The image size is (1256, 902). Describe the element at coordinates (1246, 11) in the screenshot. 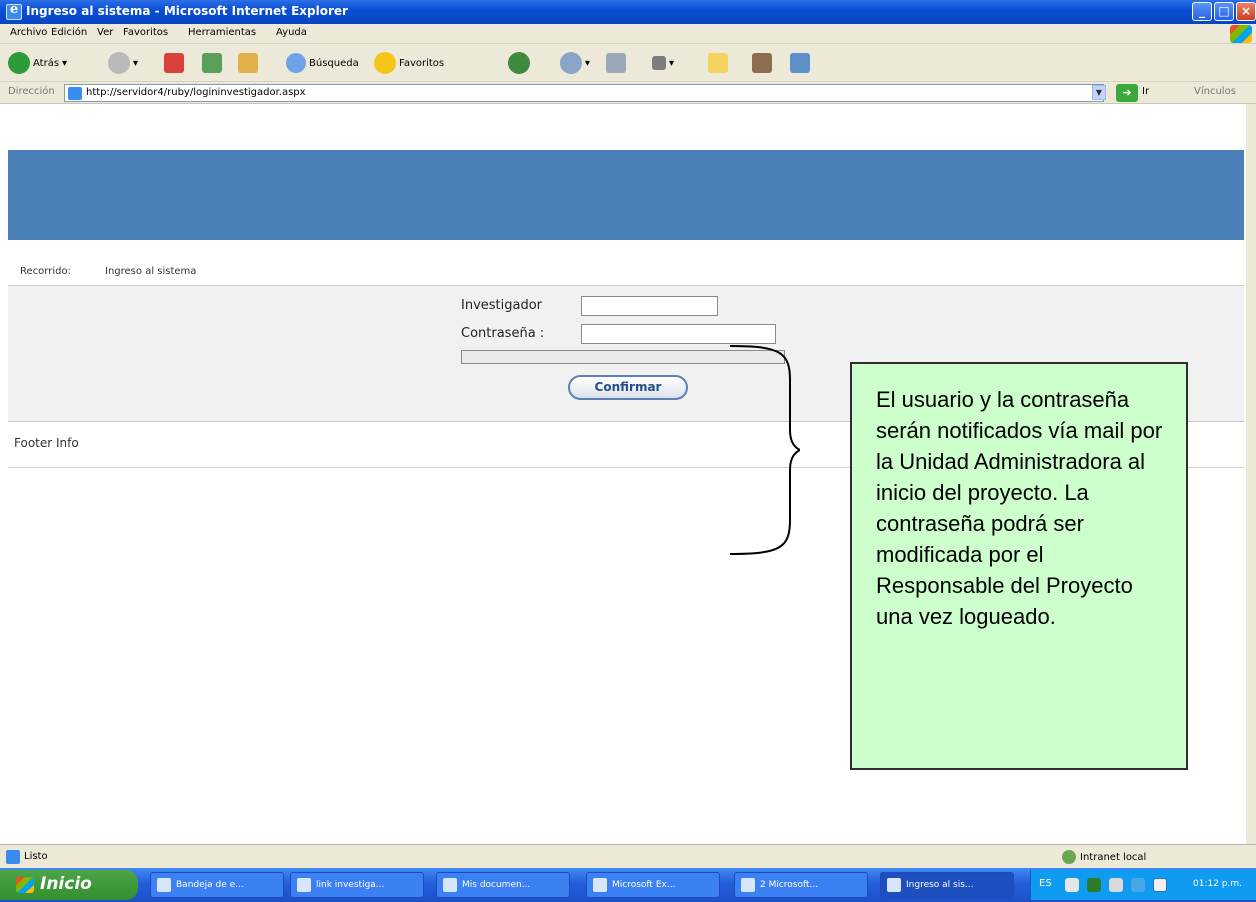

I see `close-button: ×` at that location.